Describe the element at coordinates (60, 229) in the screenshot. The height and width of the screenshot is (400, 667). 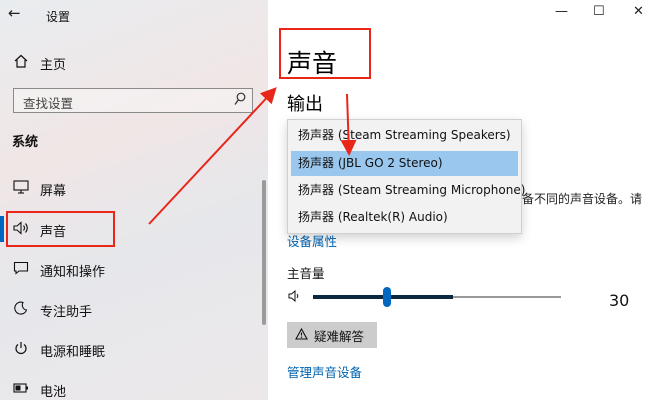
I see `annotation-box-sound` at that location.